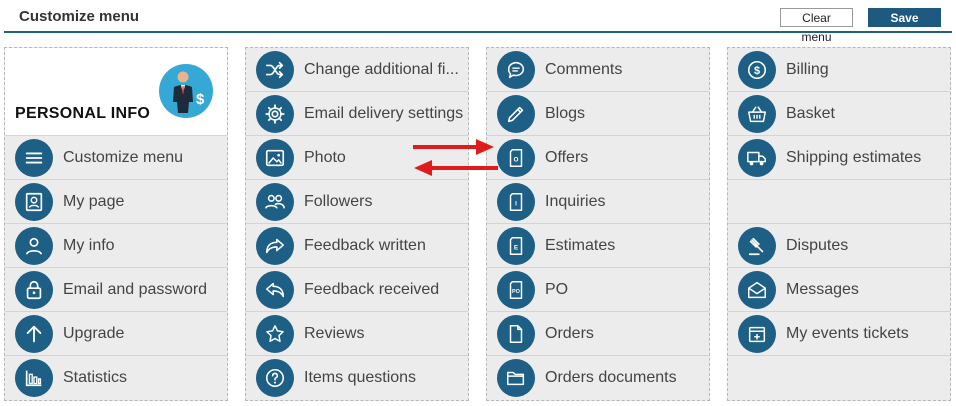  Describe the element at coordinates (372, 289) in the screenshot. I see `menu-item-label: Feedback received` at that location.